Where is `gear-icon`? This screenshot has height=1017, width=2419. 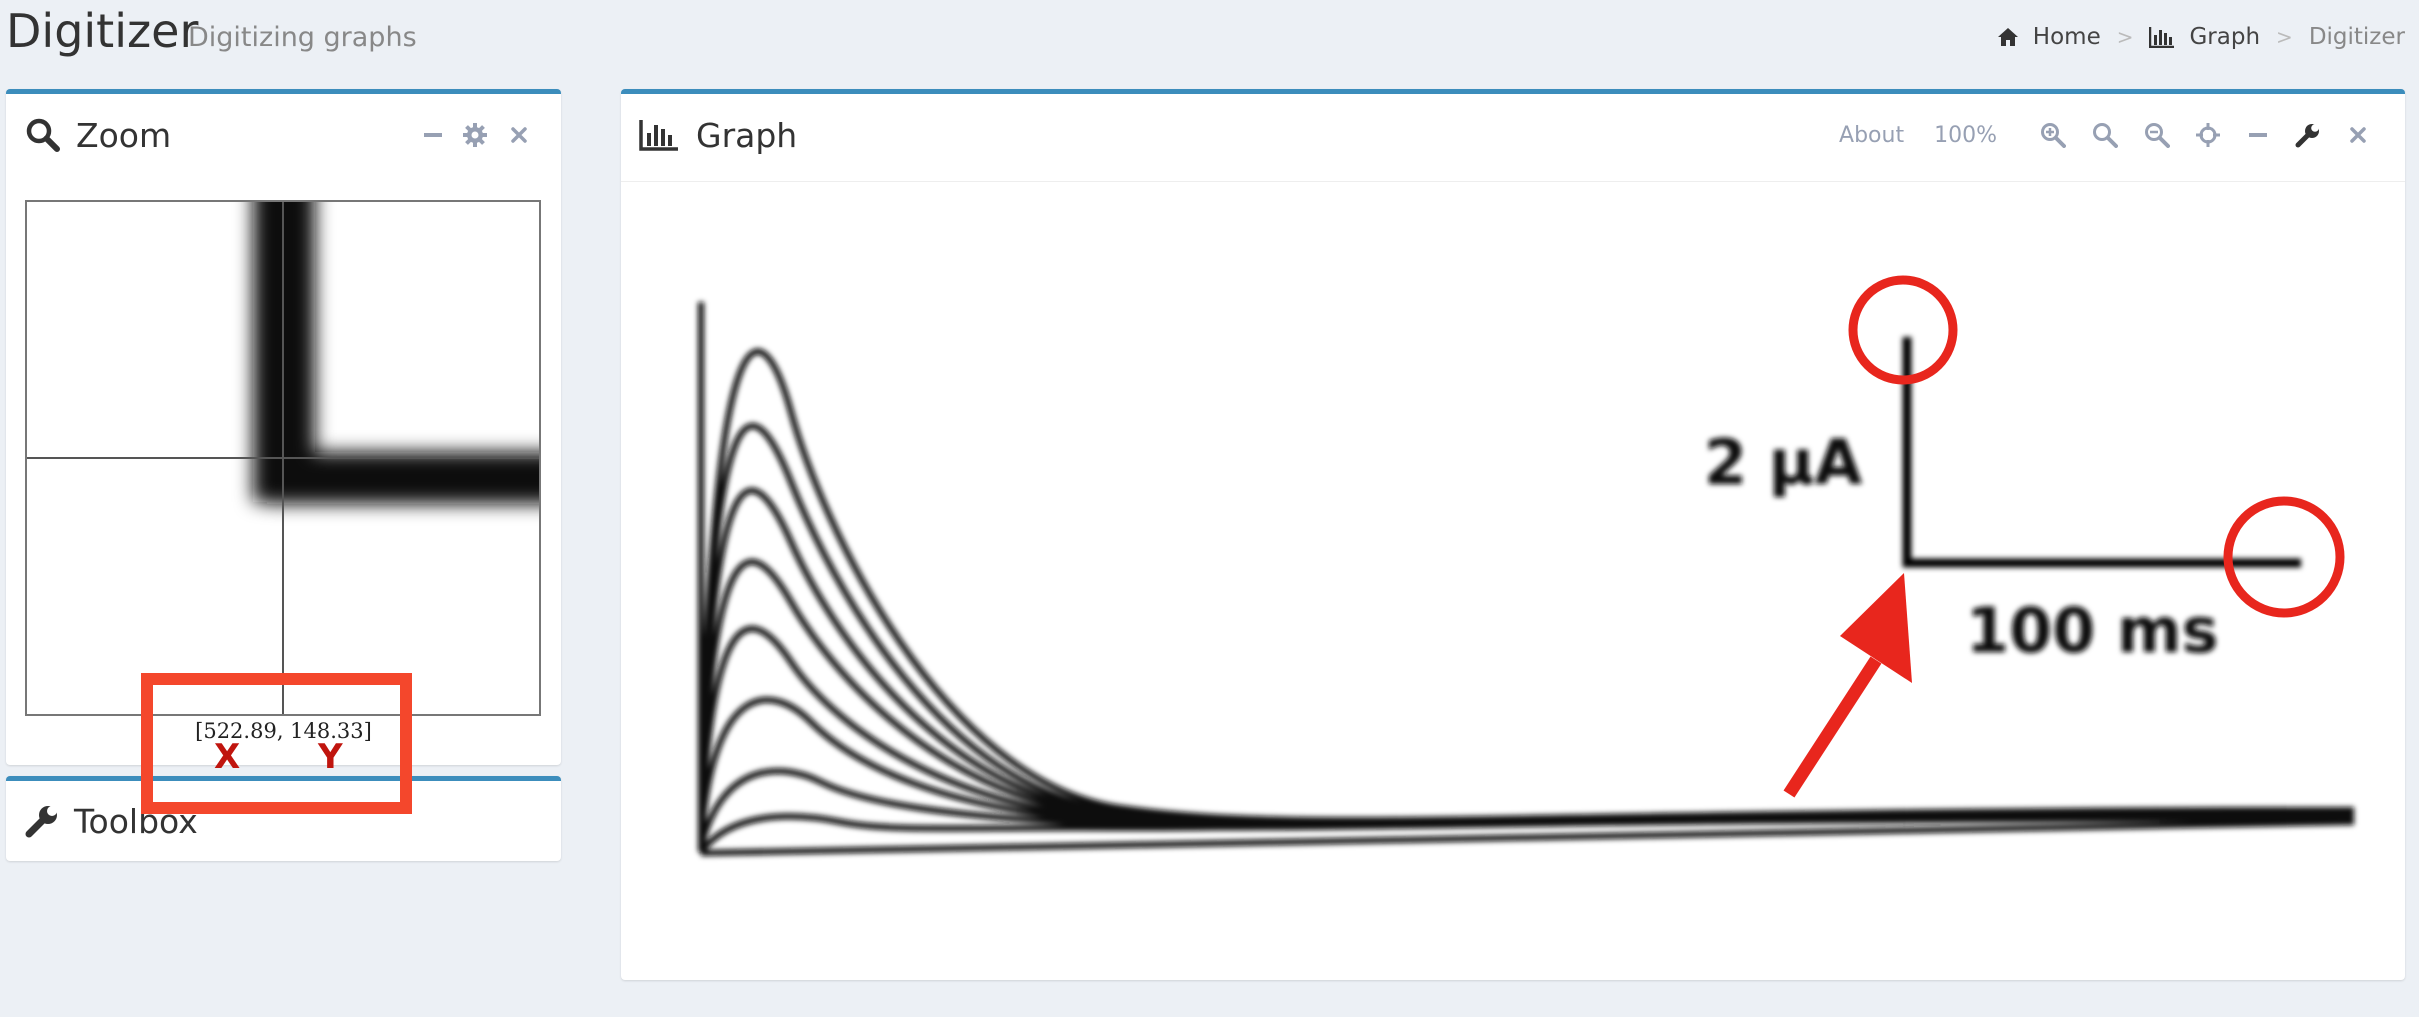
gear-icon is located at coordinates (475, 135).